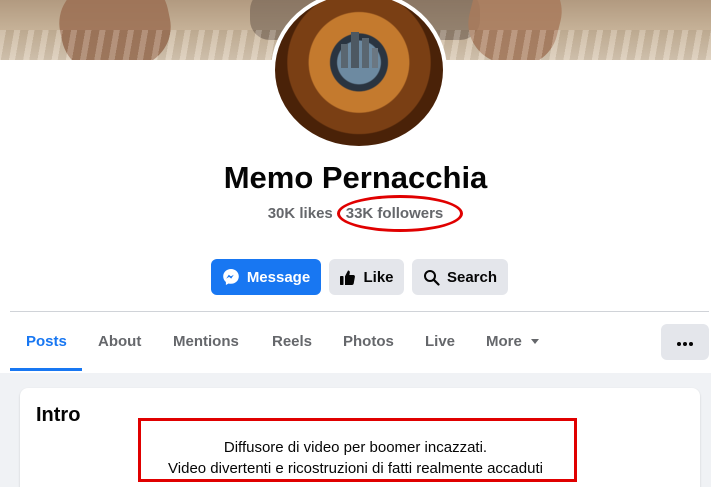 This screenshot has width=711, height=487. I want to click on thumbs-up-icon, so click(347, 277).